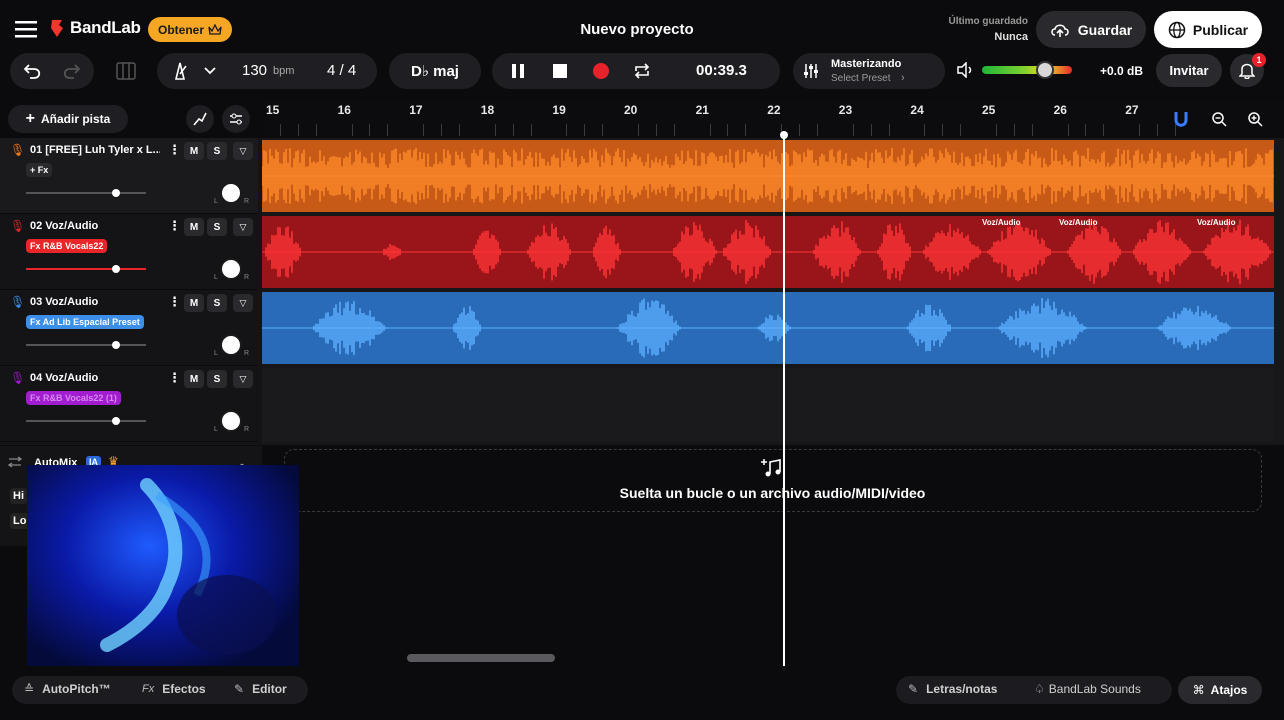 This screenshot has height=720, width=1284. What do you see at coordinates (129, 176) in the screenshot?
I see `track-header-1: 🎙︎ 01 [FREE] Luh Tyler x L... ⋮ M S ▽ + Fx L R` at bounding box center [129, 176].